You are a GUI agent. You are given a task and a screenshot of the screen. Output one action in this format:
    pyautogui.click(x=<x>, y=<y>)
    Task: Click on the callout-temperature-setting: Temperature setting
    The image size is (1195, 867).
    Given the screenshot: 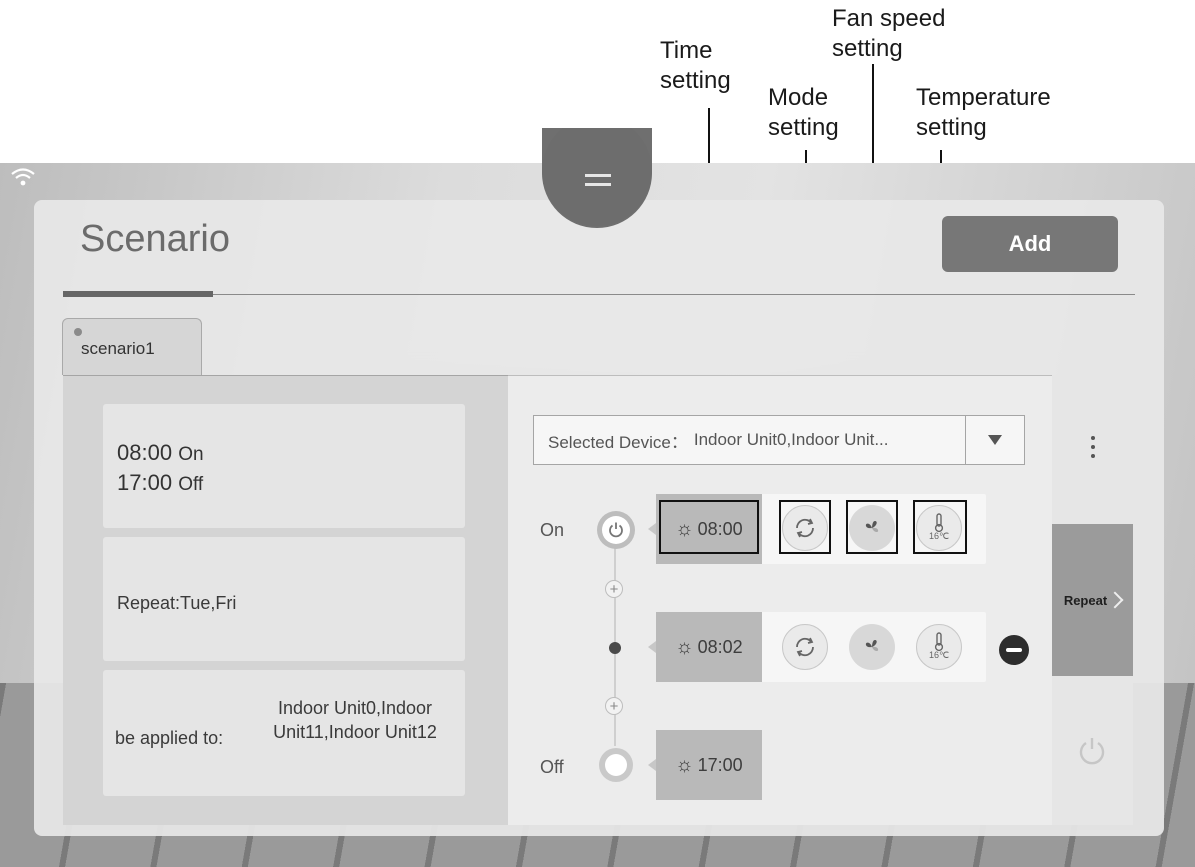 What is the action you would take?
    pyautogui.click(x=983, y=112)
    